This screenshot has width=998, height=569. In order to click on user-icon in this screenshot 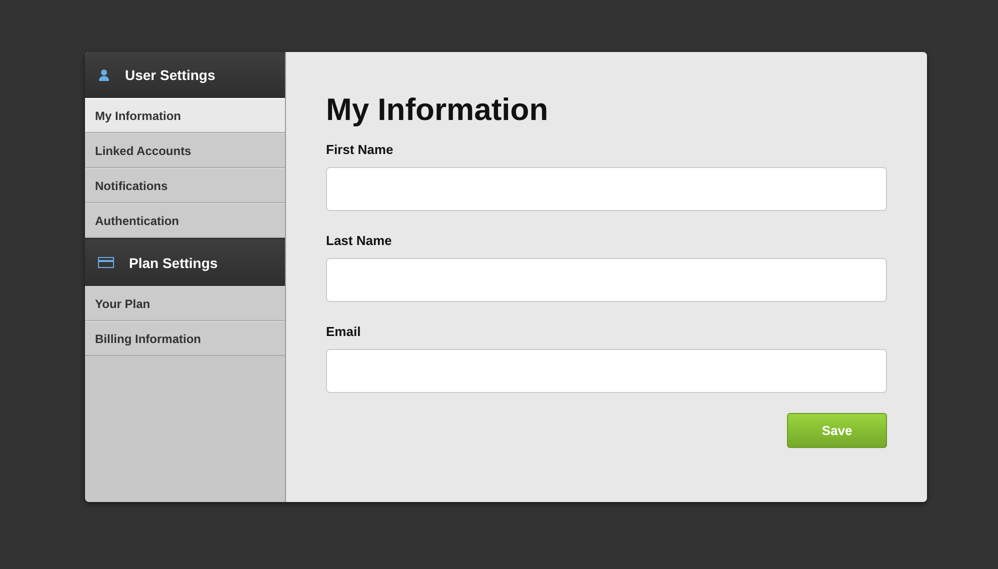, I will do `click(104, 75)`.